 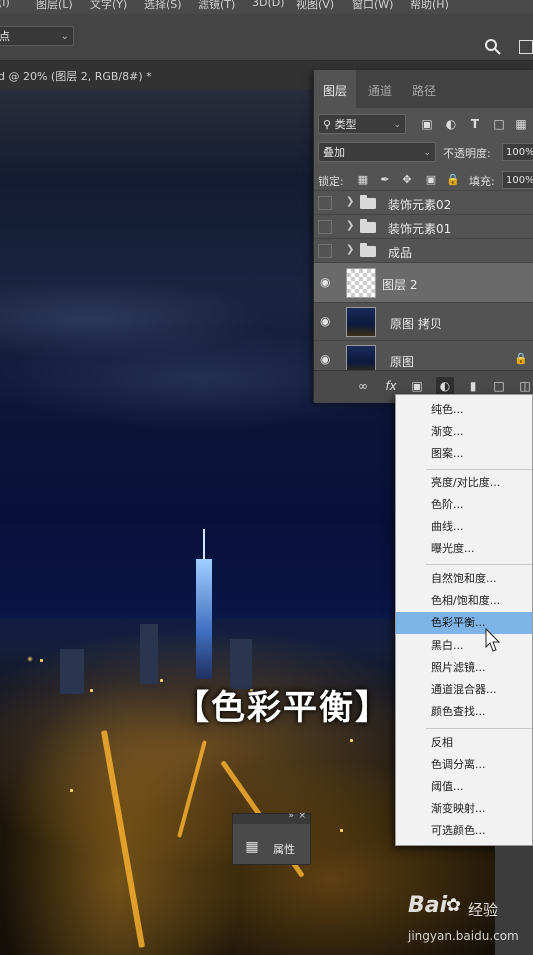 I want to click on document-tab: d @ 20% (图层 2, RGB/8#) *, so click(x=76, y=76).